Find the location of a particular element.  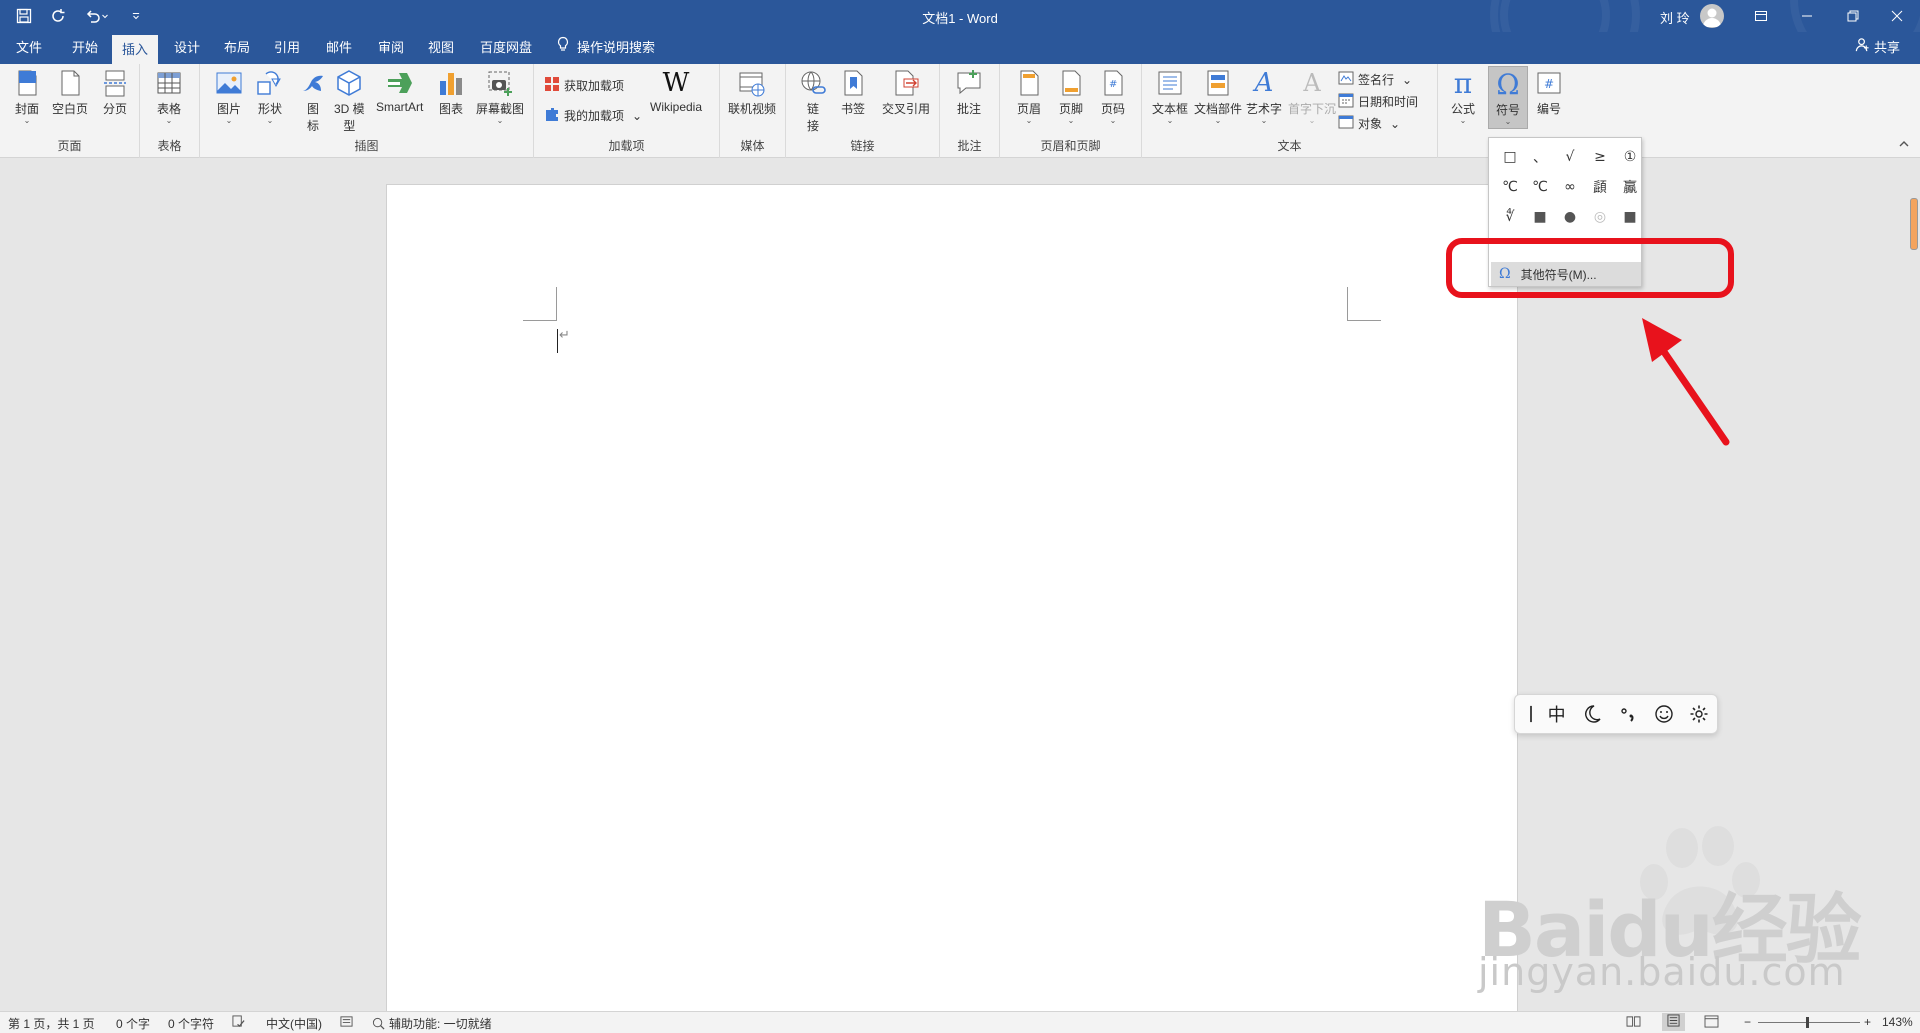

symbol-cell: 頿 is located at coordinates (1600, 187).